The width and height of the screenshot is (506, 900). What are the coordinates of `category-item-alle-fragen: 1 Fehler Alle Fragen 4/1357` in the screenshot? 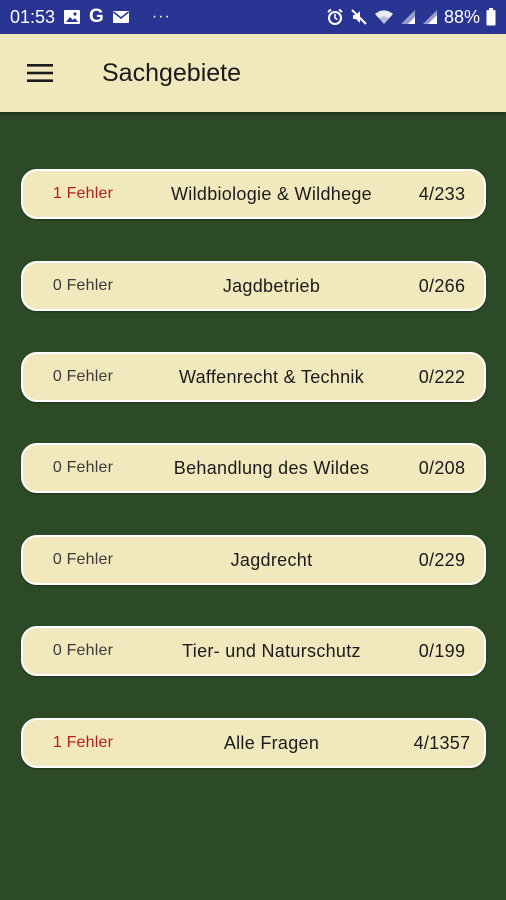 It's located at (253, 743).